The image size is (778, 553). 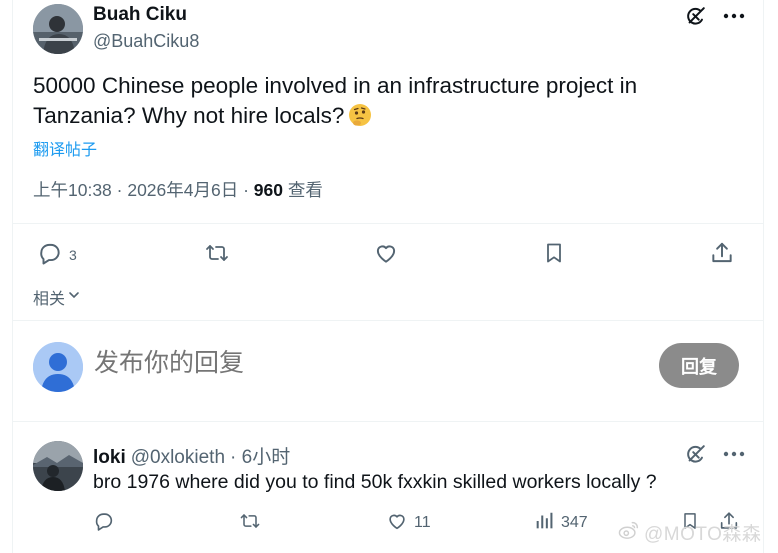 I want to click on reply-timestamp: · 6小时, so click(x=260, y=455).